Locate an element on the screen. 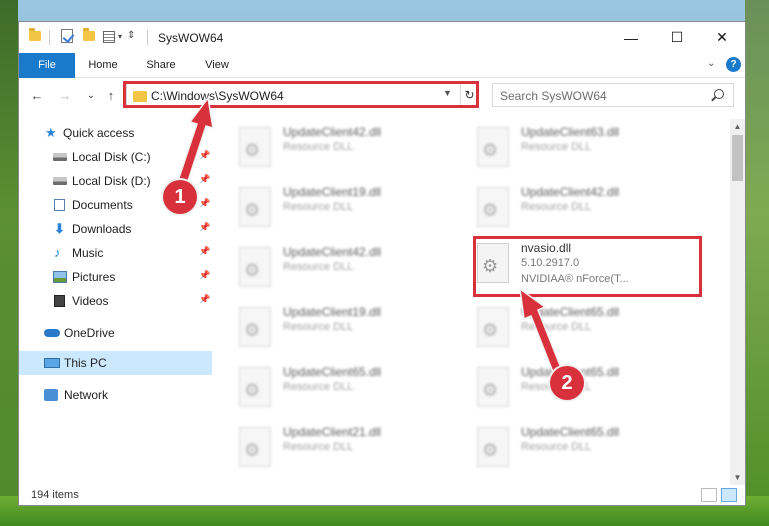  sidebar-item-label: Downloads is located at coordinates (102, 229).